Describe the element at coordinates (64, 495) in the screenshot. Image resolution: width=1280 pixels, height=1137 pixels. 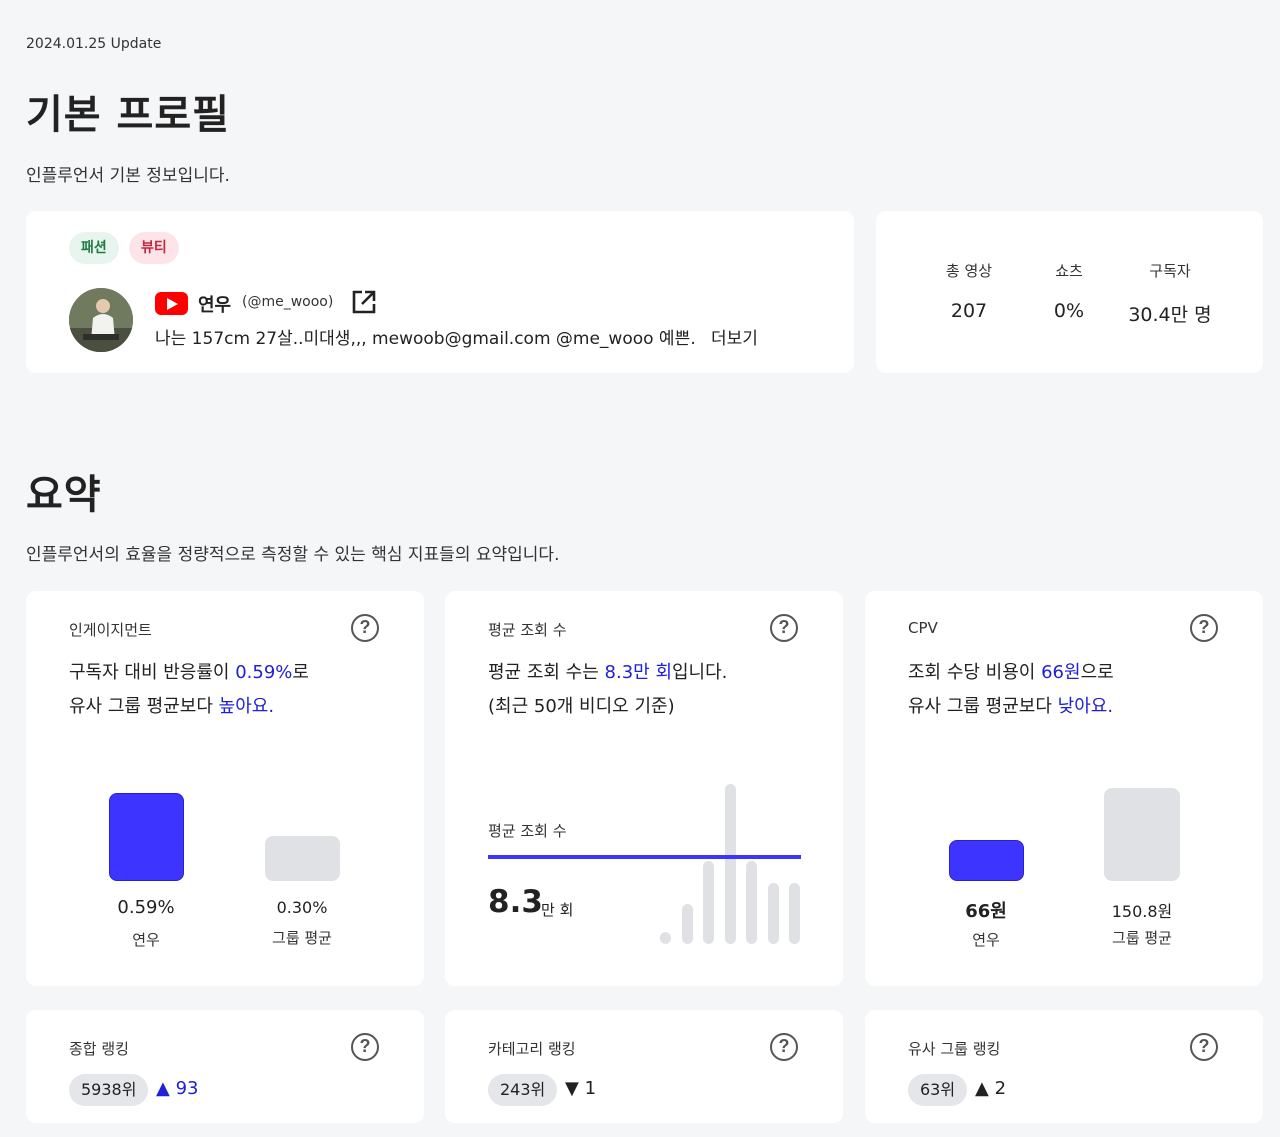
I see `summary-section-title: 요약` at that location.